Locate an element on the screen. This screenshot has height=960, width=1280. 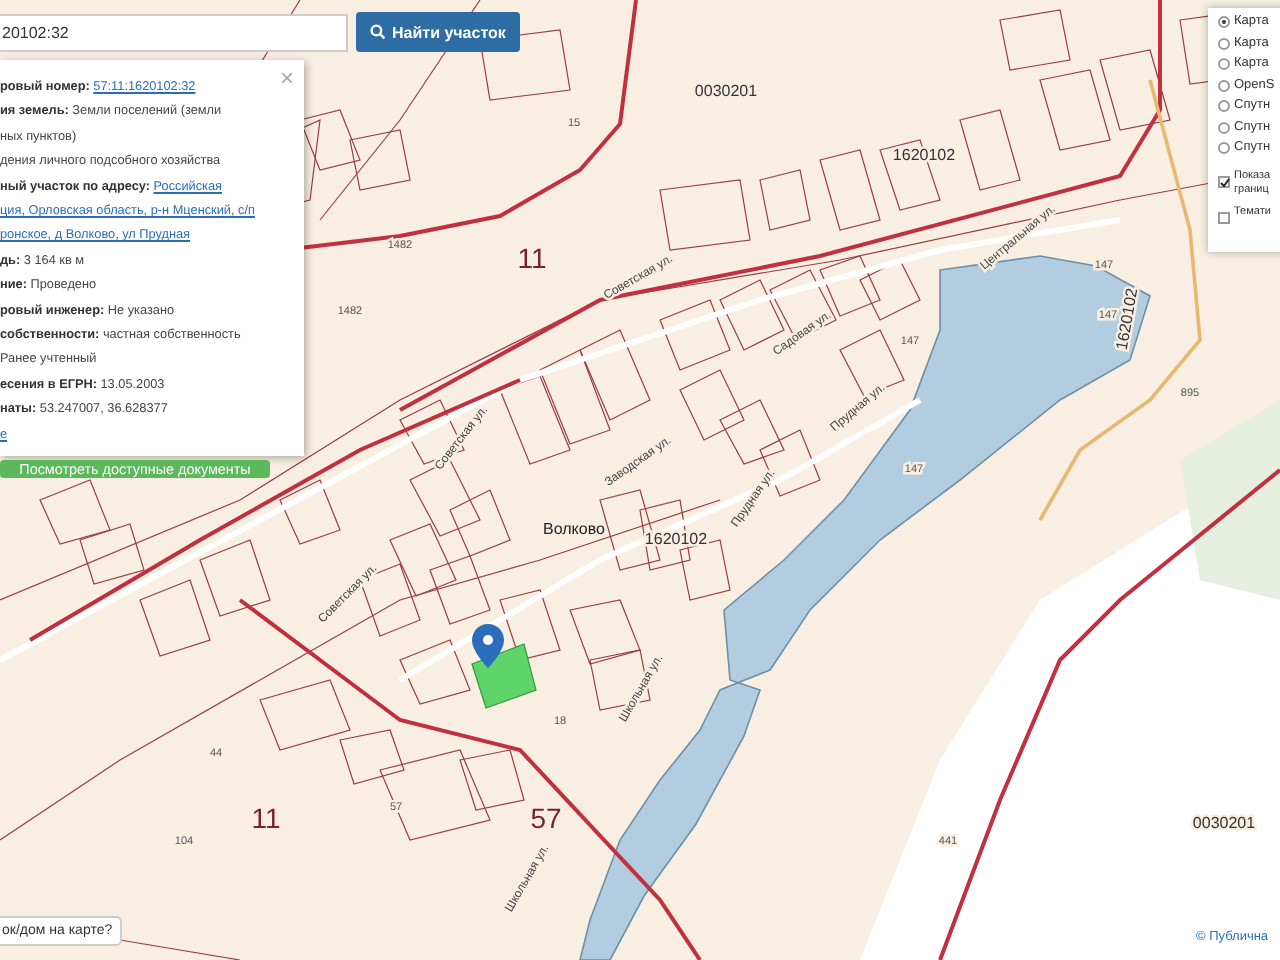
map-pin-icon is located at coordinates (488, 646).